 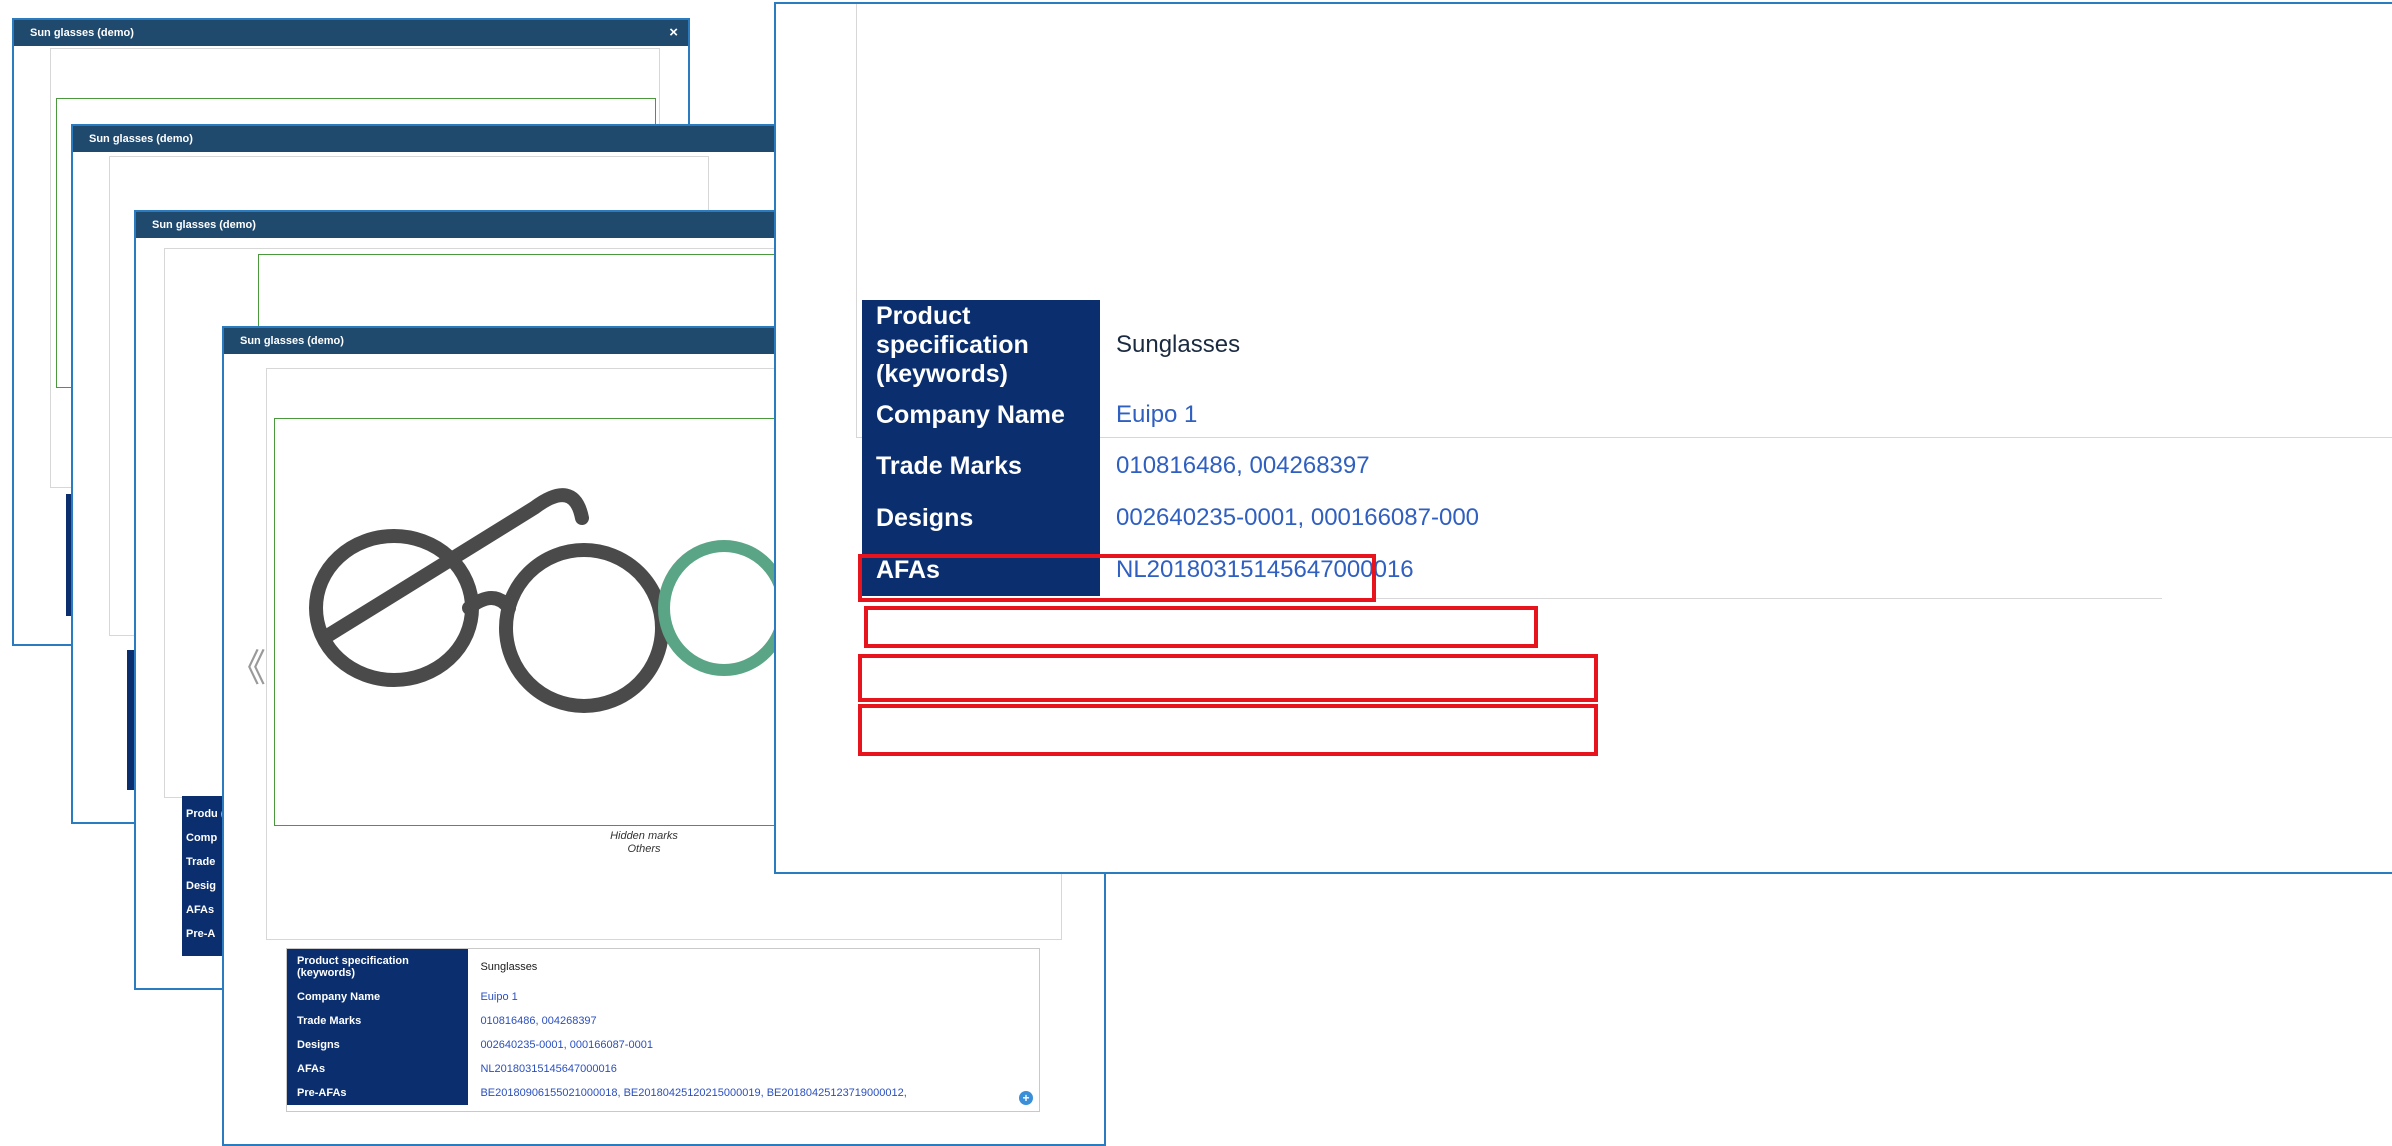 What do you see at coordinates (351, 33) in the screenshot?
I see `window-title-bar: Sun glasses (demo) ×` at bounding box center [351, 33].